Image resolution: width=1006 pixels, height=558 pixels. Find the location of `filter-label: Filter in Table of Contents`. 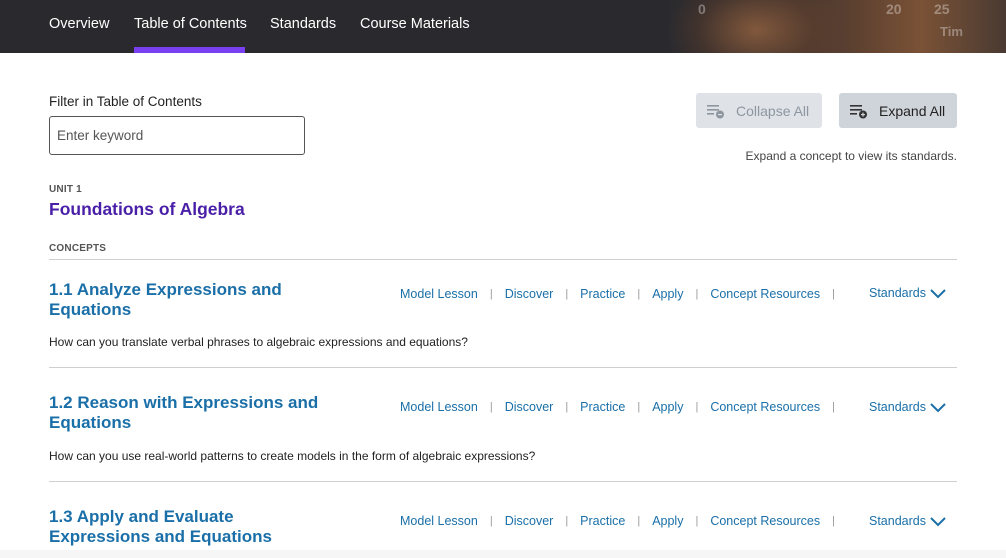

filter-label: Filter in Table of Contents is located at coordinates (125, 101).